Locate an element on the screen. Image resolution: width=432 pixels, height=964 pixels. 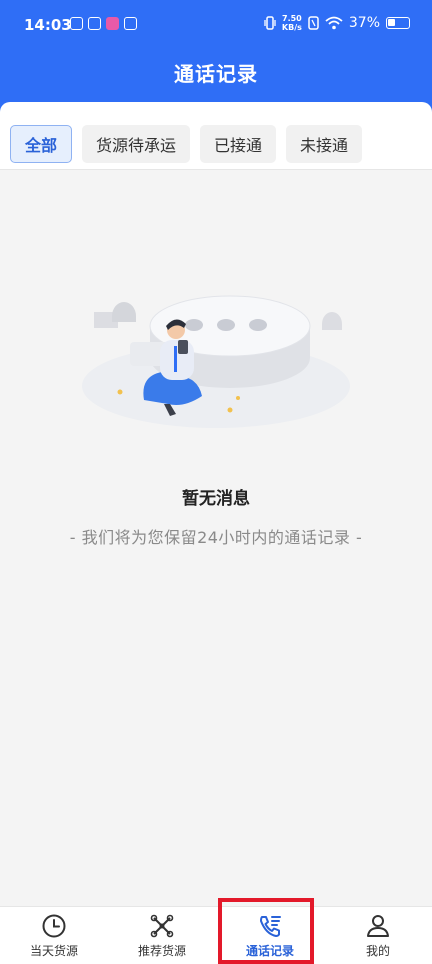
battery-icon is located at coordinates (398, 23).